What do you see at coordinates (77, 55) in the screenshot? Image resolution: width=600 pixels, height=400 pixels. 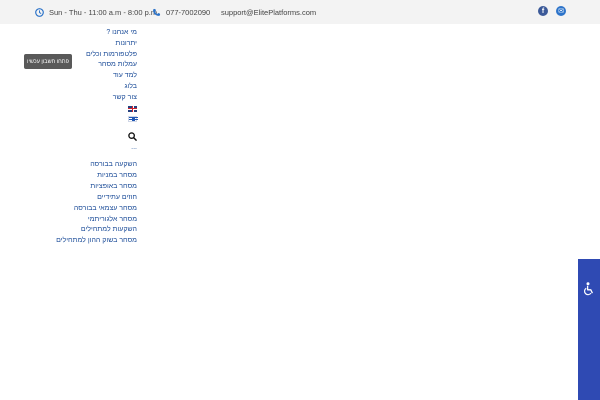 I see `menu-item-platforms: פלטפורמות וכלים` at bounding box center [77, 55].